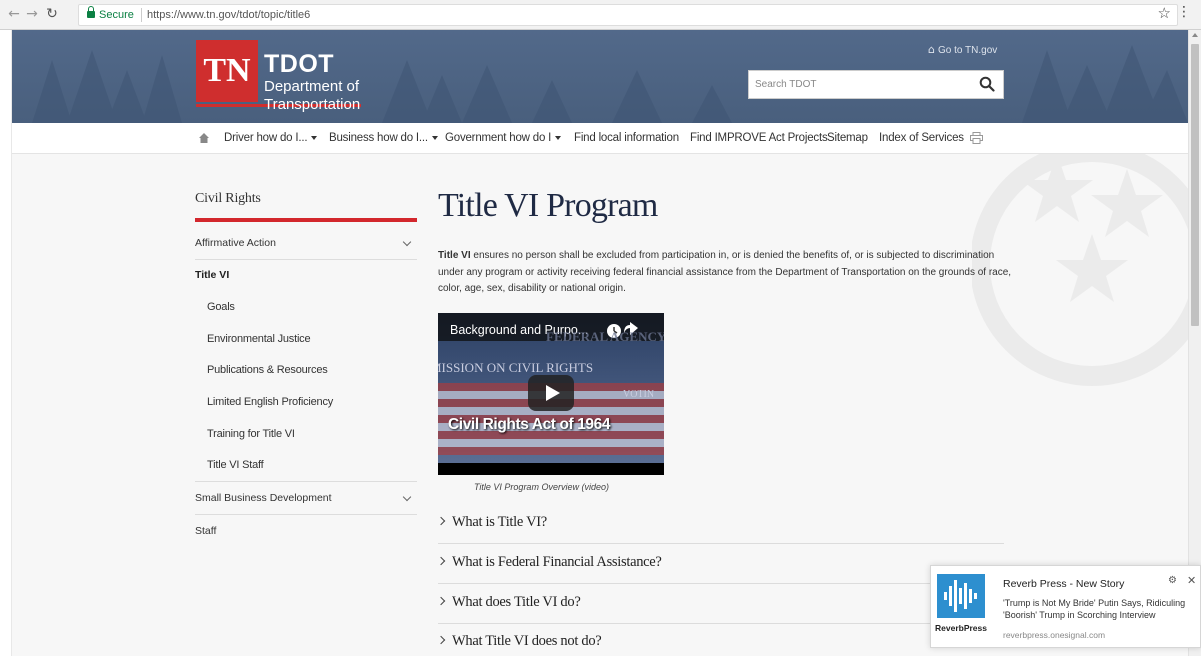 Image resolution: width=1201 pixels, height=656 pixels. I want to click on window-left-edge, so click(6, 343).